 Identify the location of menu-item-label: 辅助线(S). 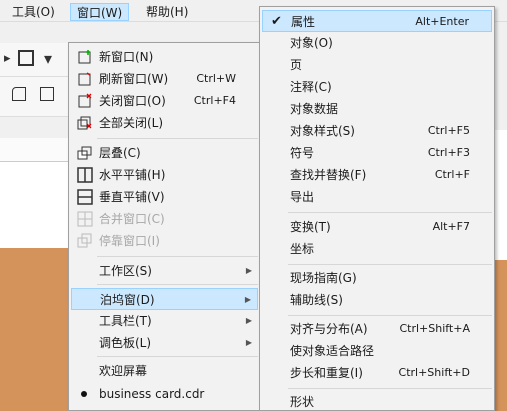
(316, 300).